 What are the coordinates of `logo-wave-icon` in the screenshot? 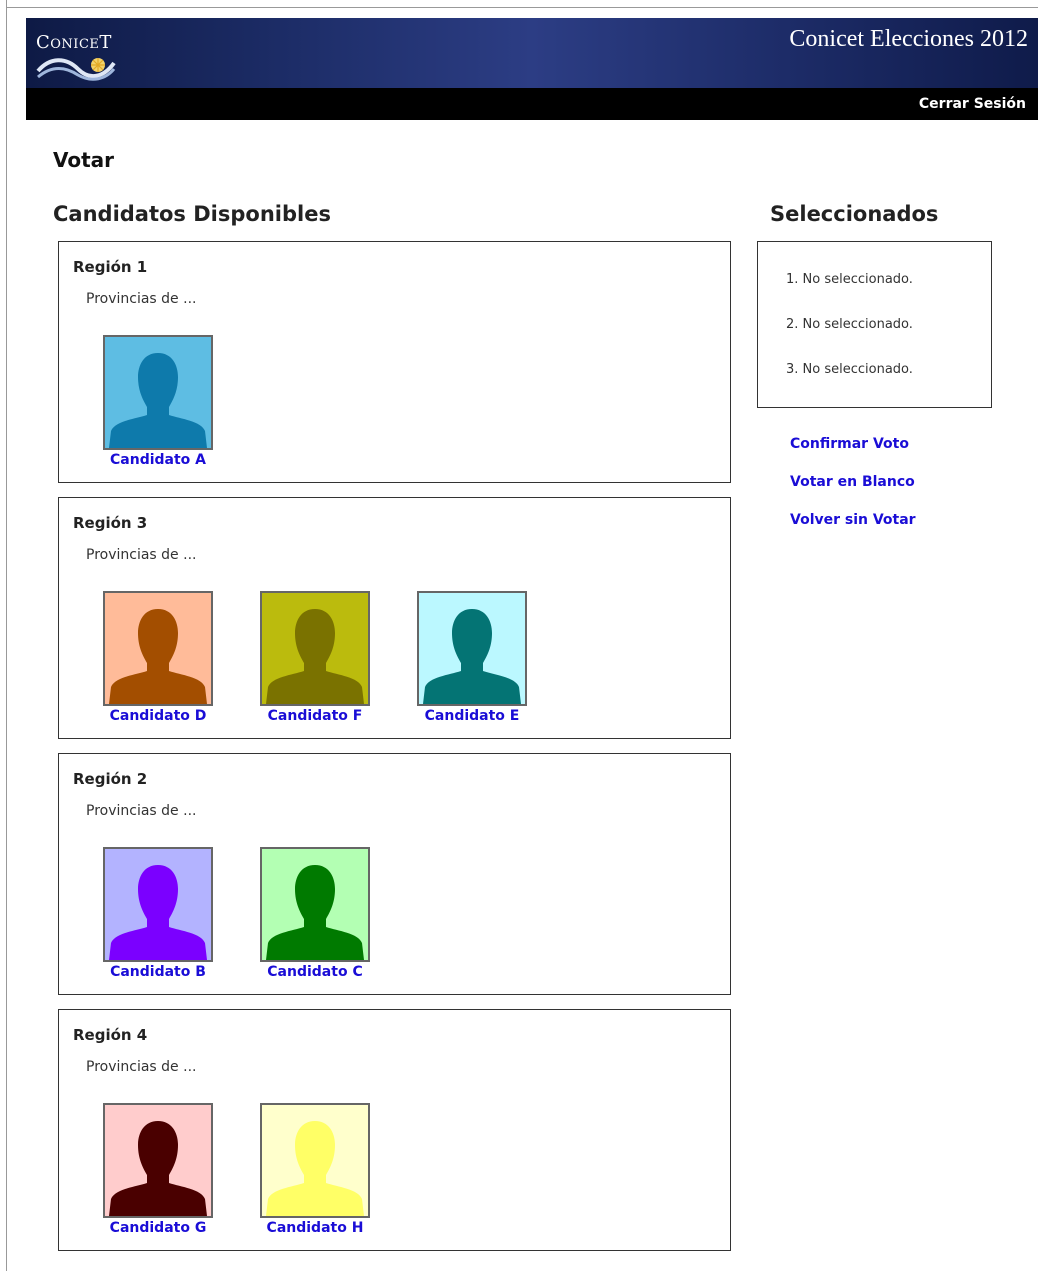 It's located at (76, 69).